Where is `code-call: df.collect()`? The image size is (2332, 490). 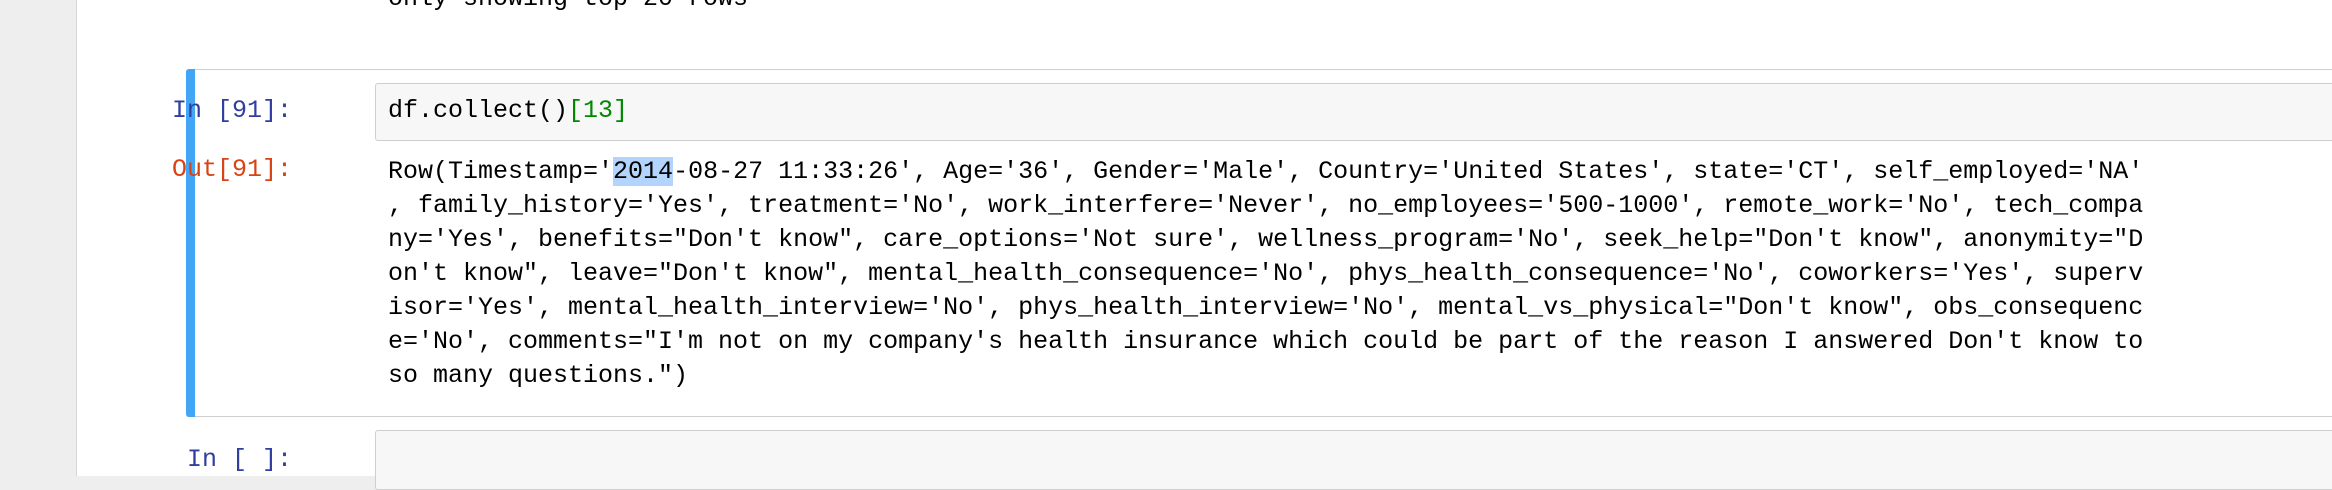 code-call: df.collect() is located at coordinates (478, 110).